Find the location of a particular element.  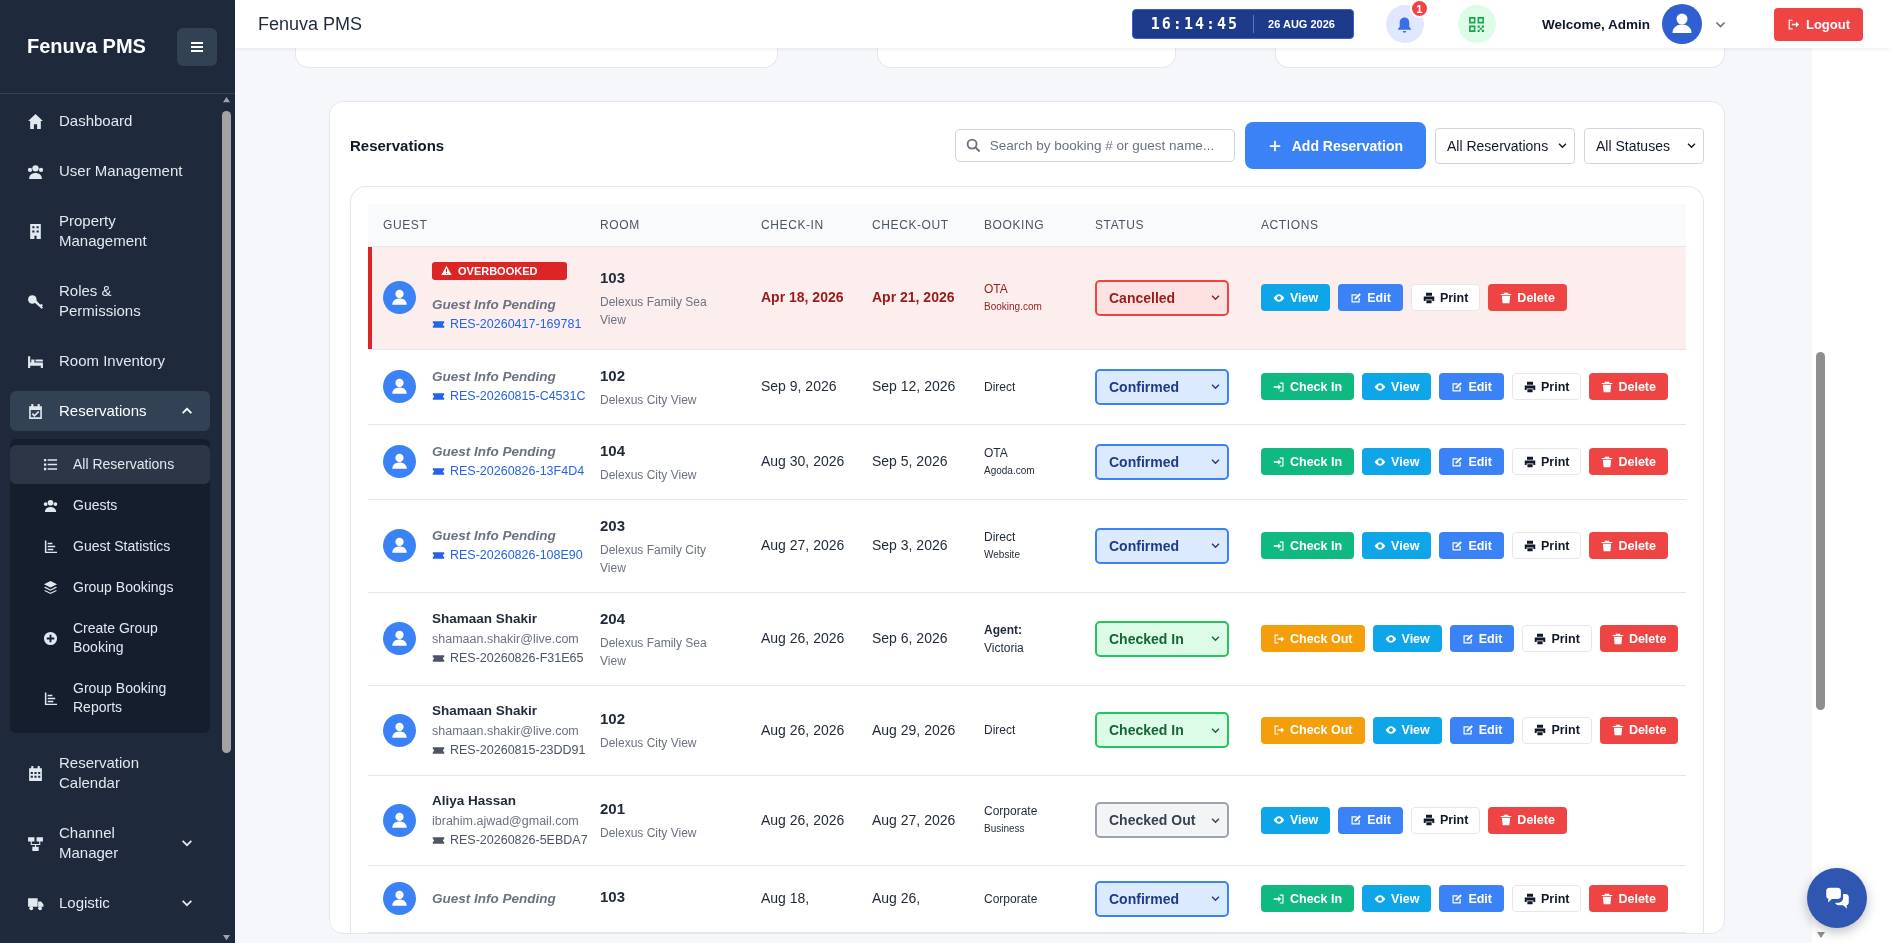

reservation-number: RES-20260826-F31E65 is located at coordinates (517, 658).